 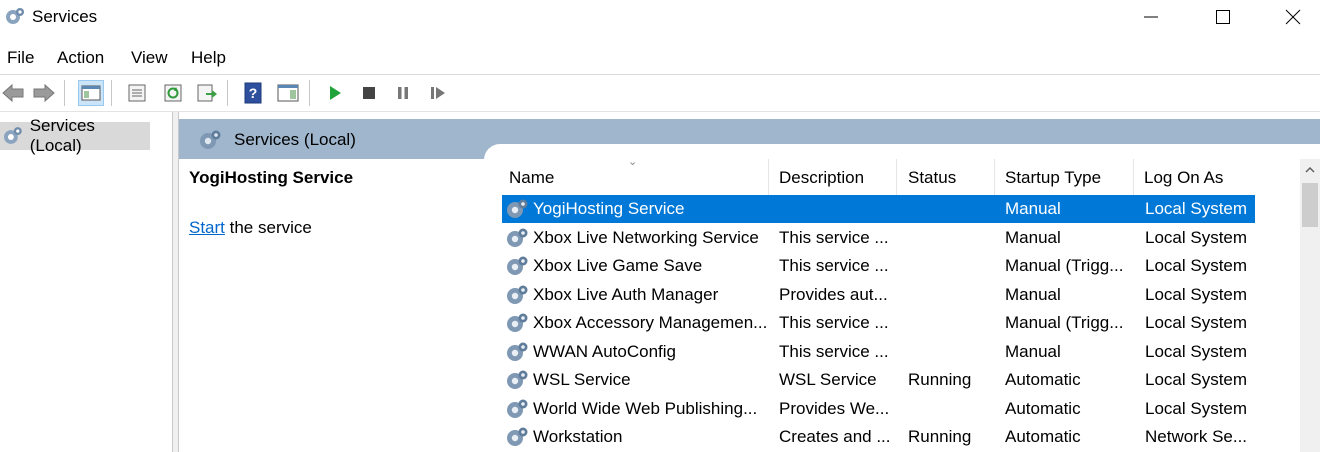 I want to click on resume-service-button, so click(x=438, y=93).